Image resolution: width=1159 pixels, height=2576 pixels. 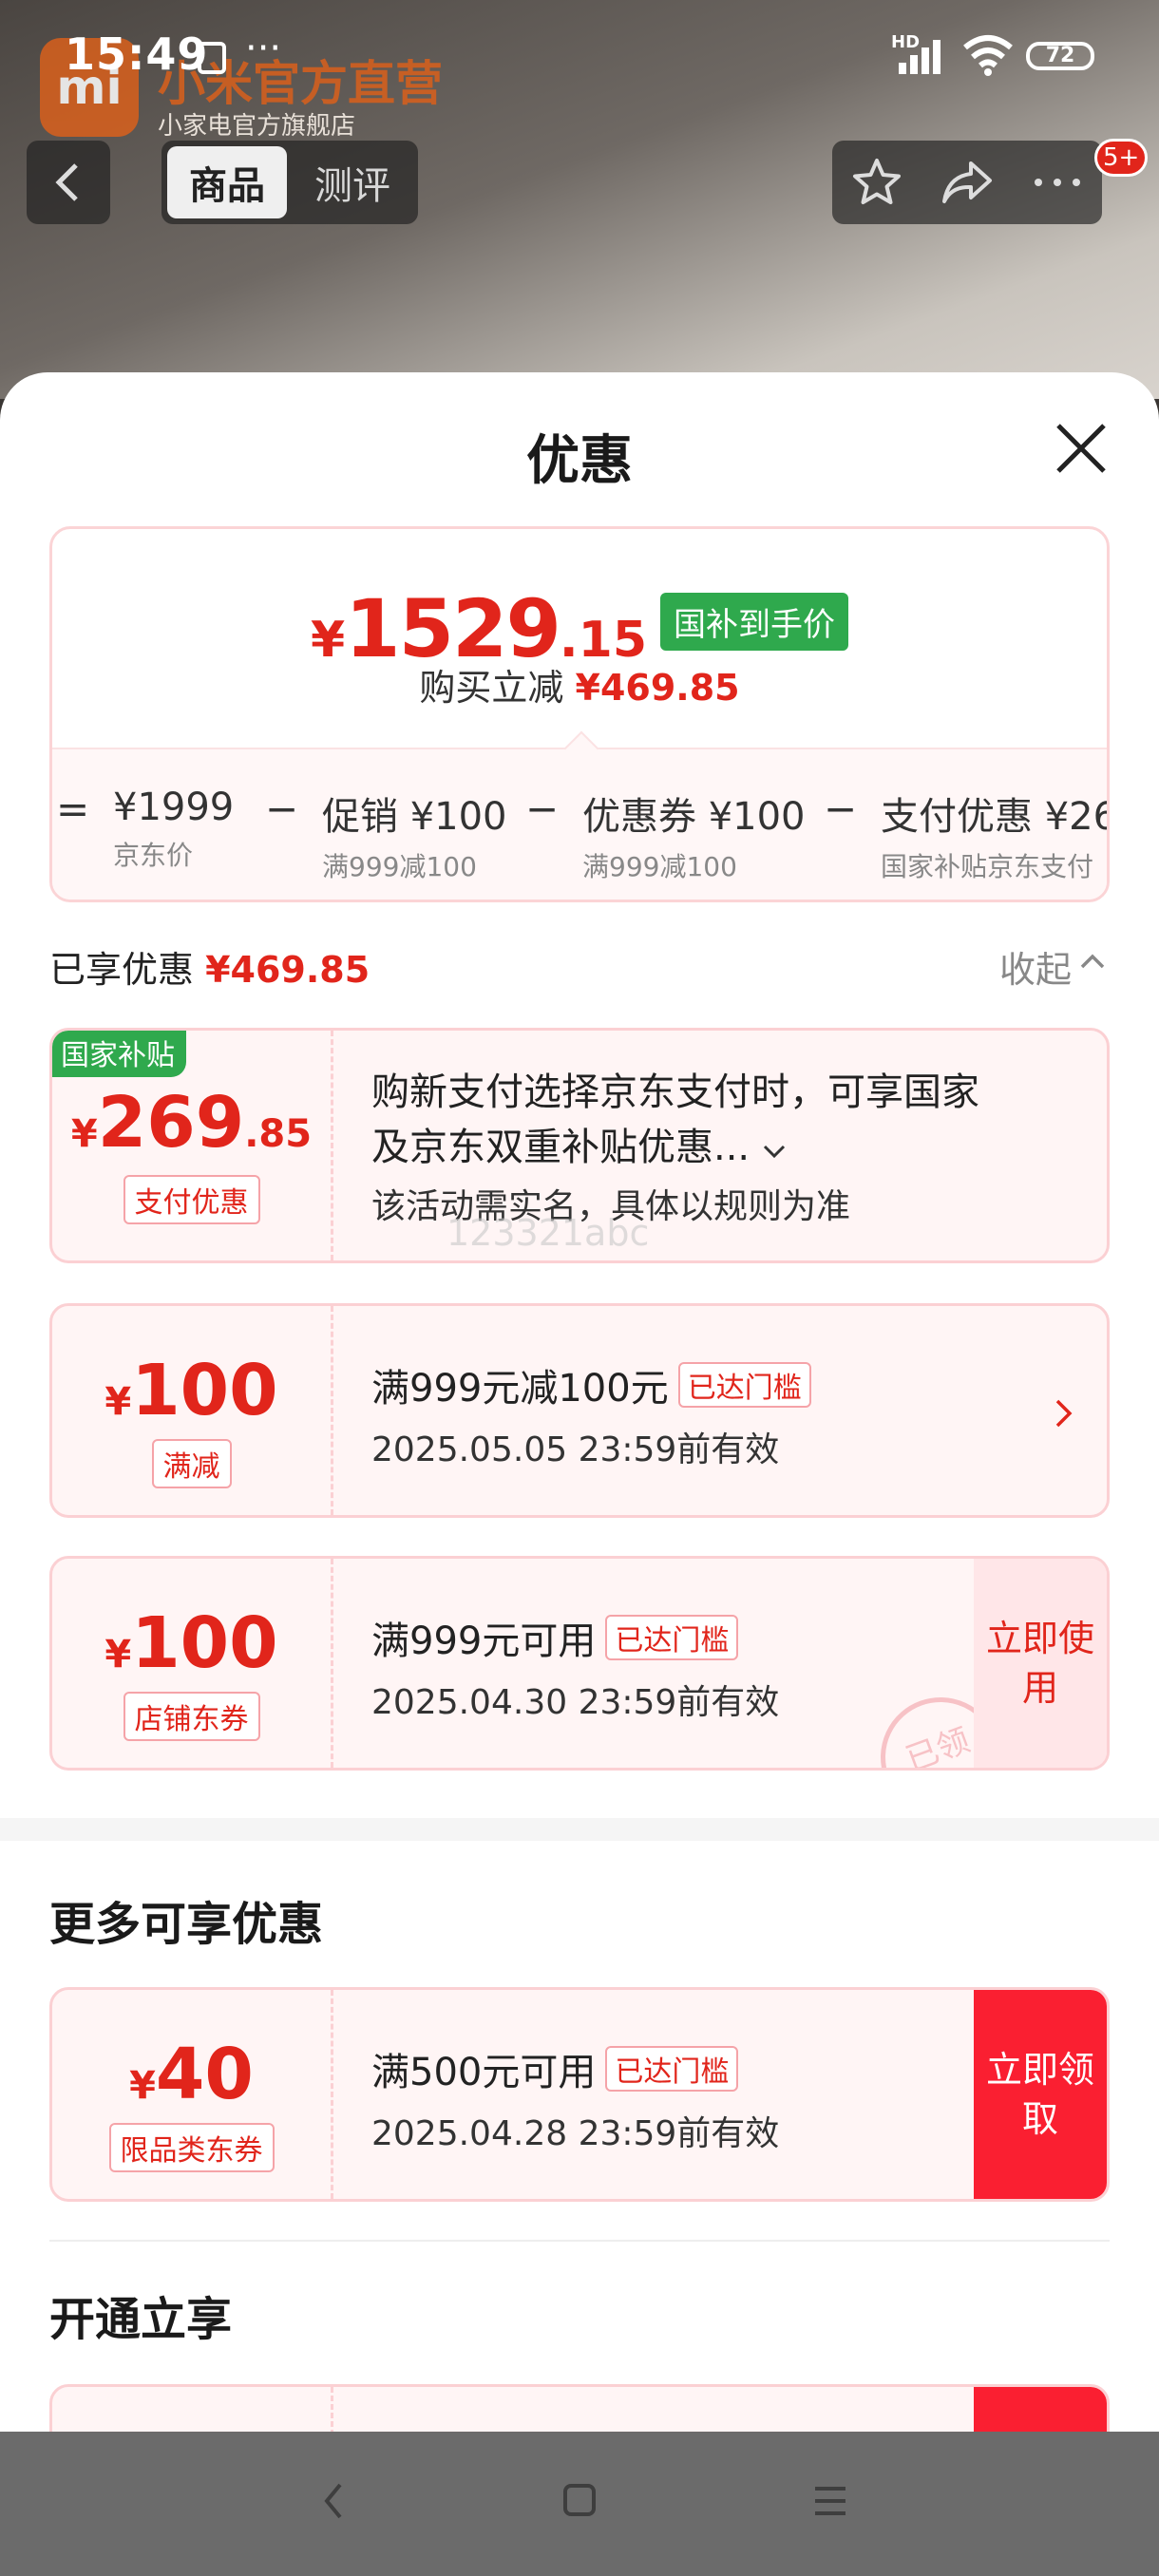 I want to click on breakdown-title: 优惠券 ¥100, so click(x=694, y=817).